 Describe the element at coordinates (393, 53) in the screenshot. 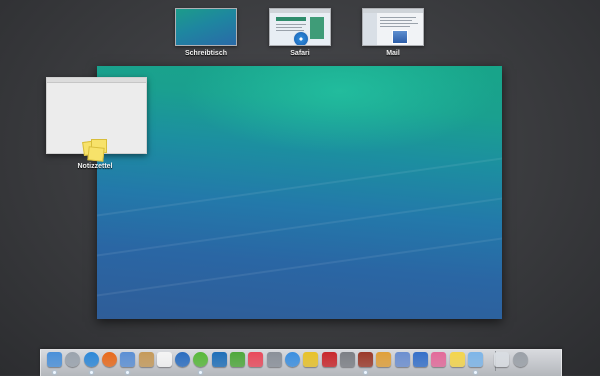

I see `space-label: Mail` at that location.